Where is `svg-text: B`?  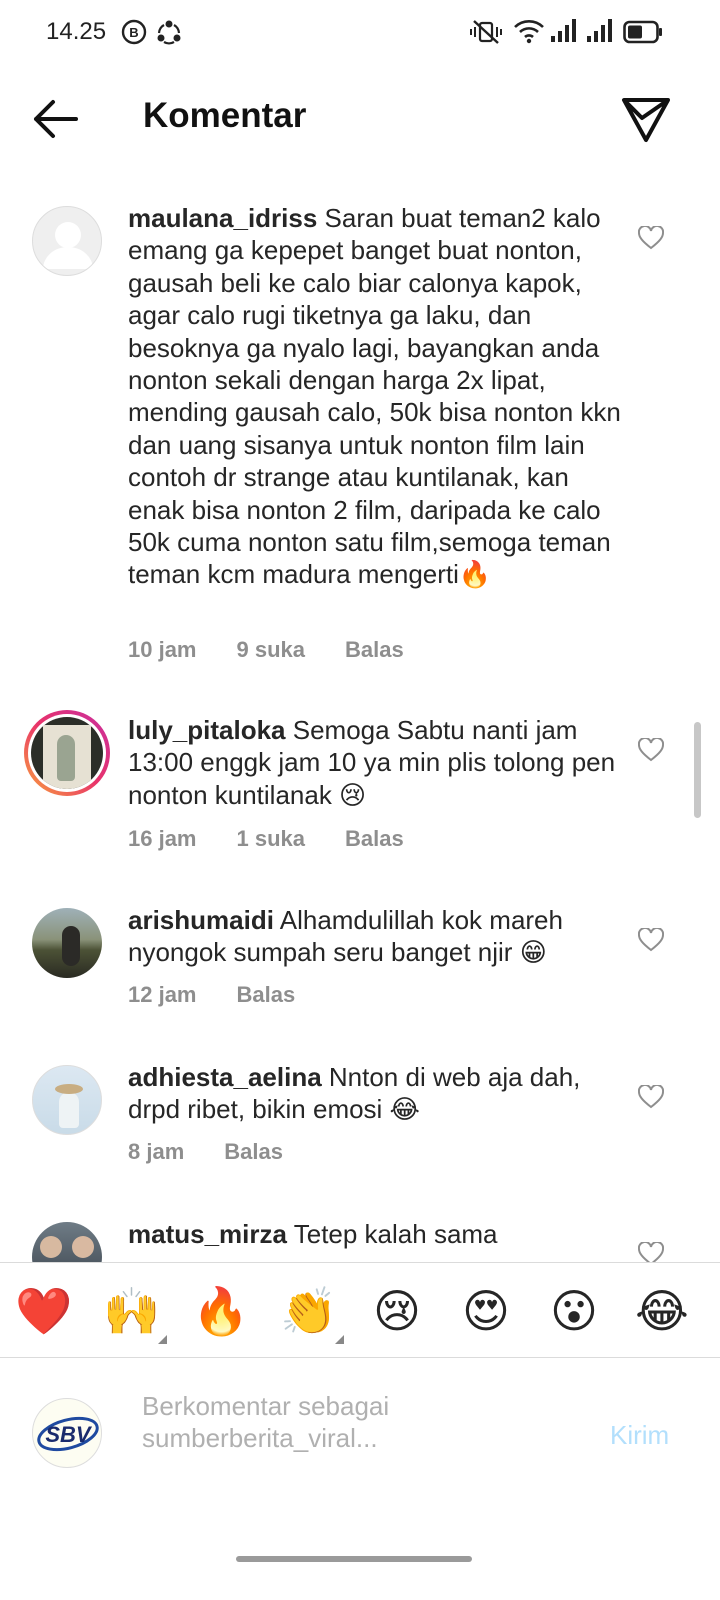 svg-text: B is located at coordinates (133, 32).